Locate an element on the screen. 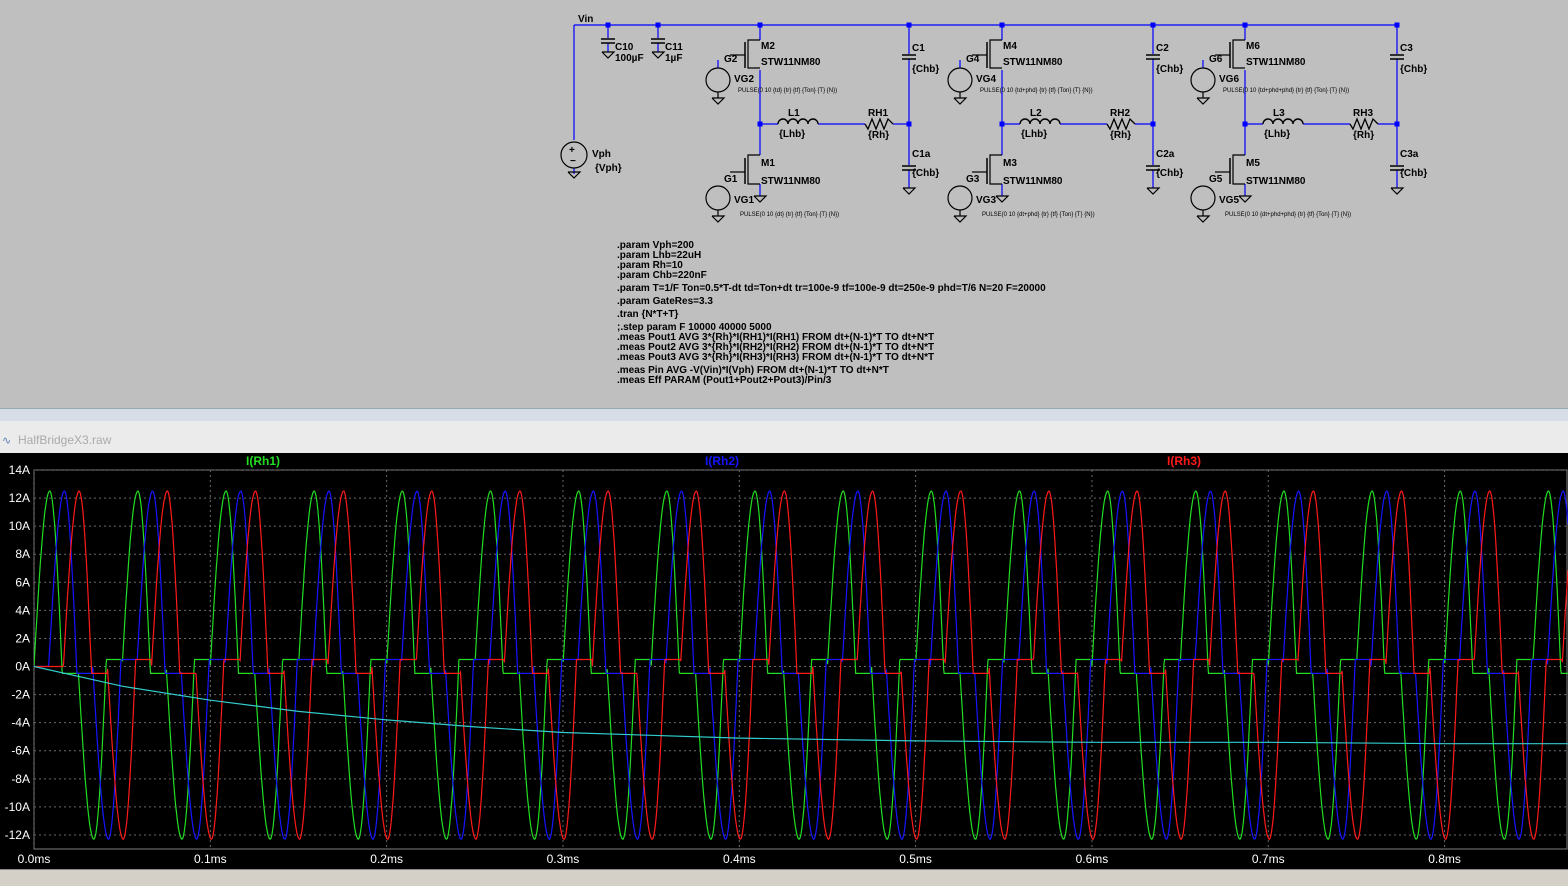 Image resolution: width=1568 pixels, height=886 pixels. cap-name: C1a is located at coordinates (921, 154).